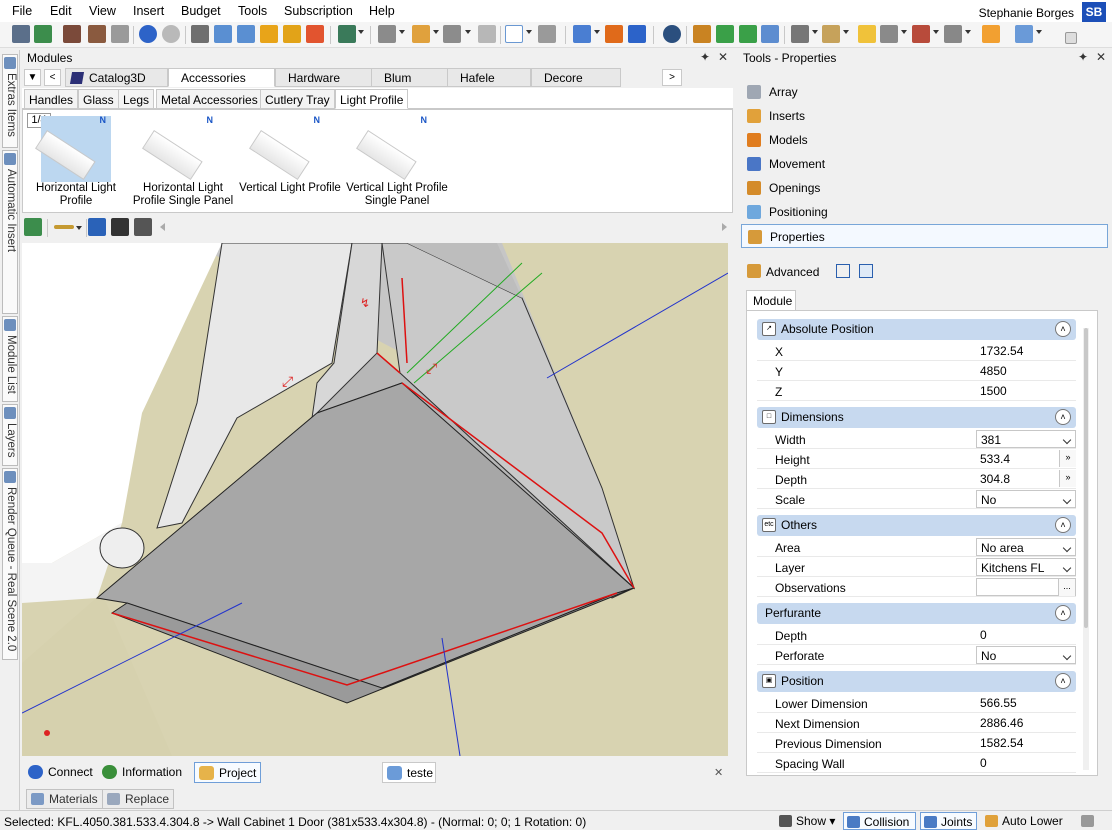 Image resolution: width=1112 pixels, height=830 pixels. What do you see at coordinates (347, 34) in the screenshot?
I see `plugin-icon` at bounding box center [347, 34].